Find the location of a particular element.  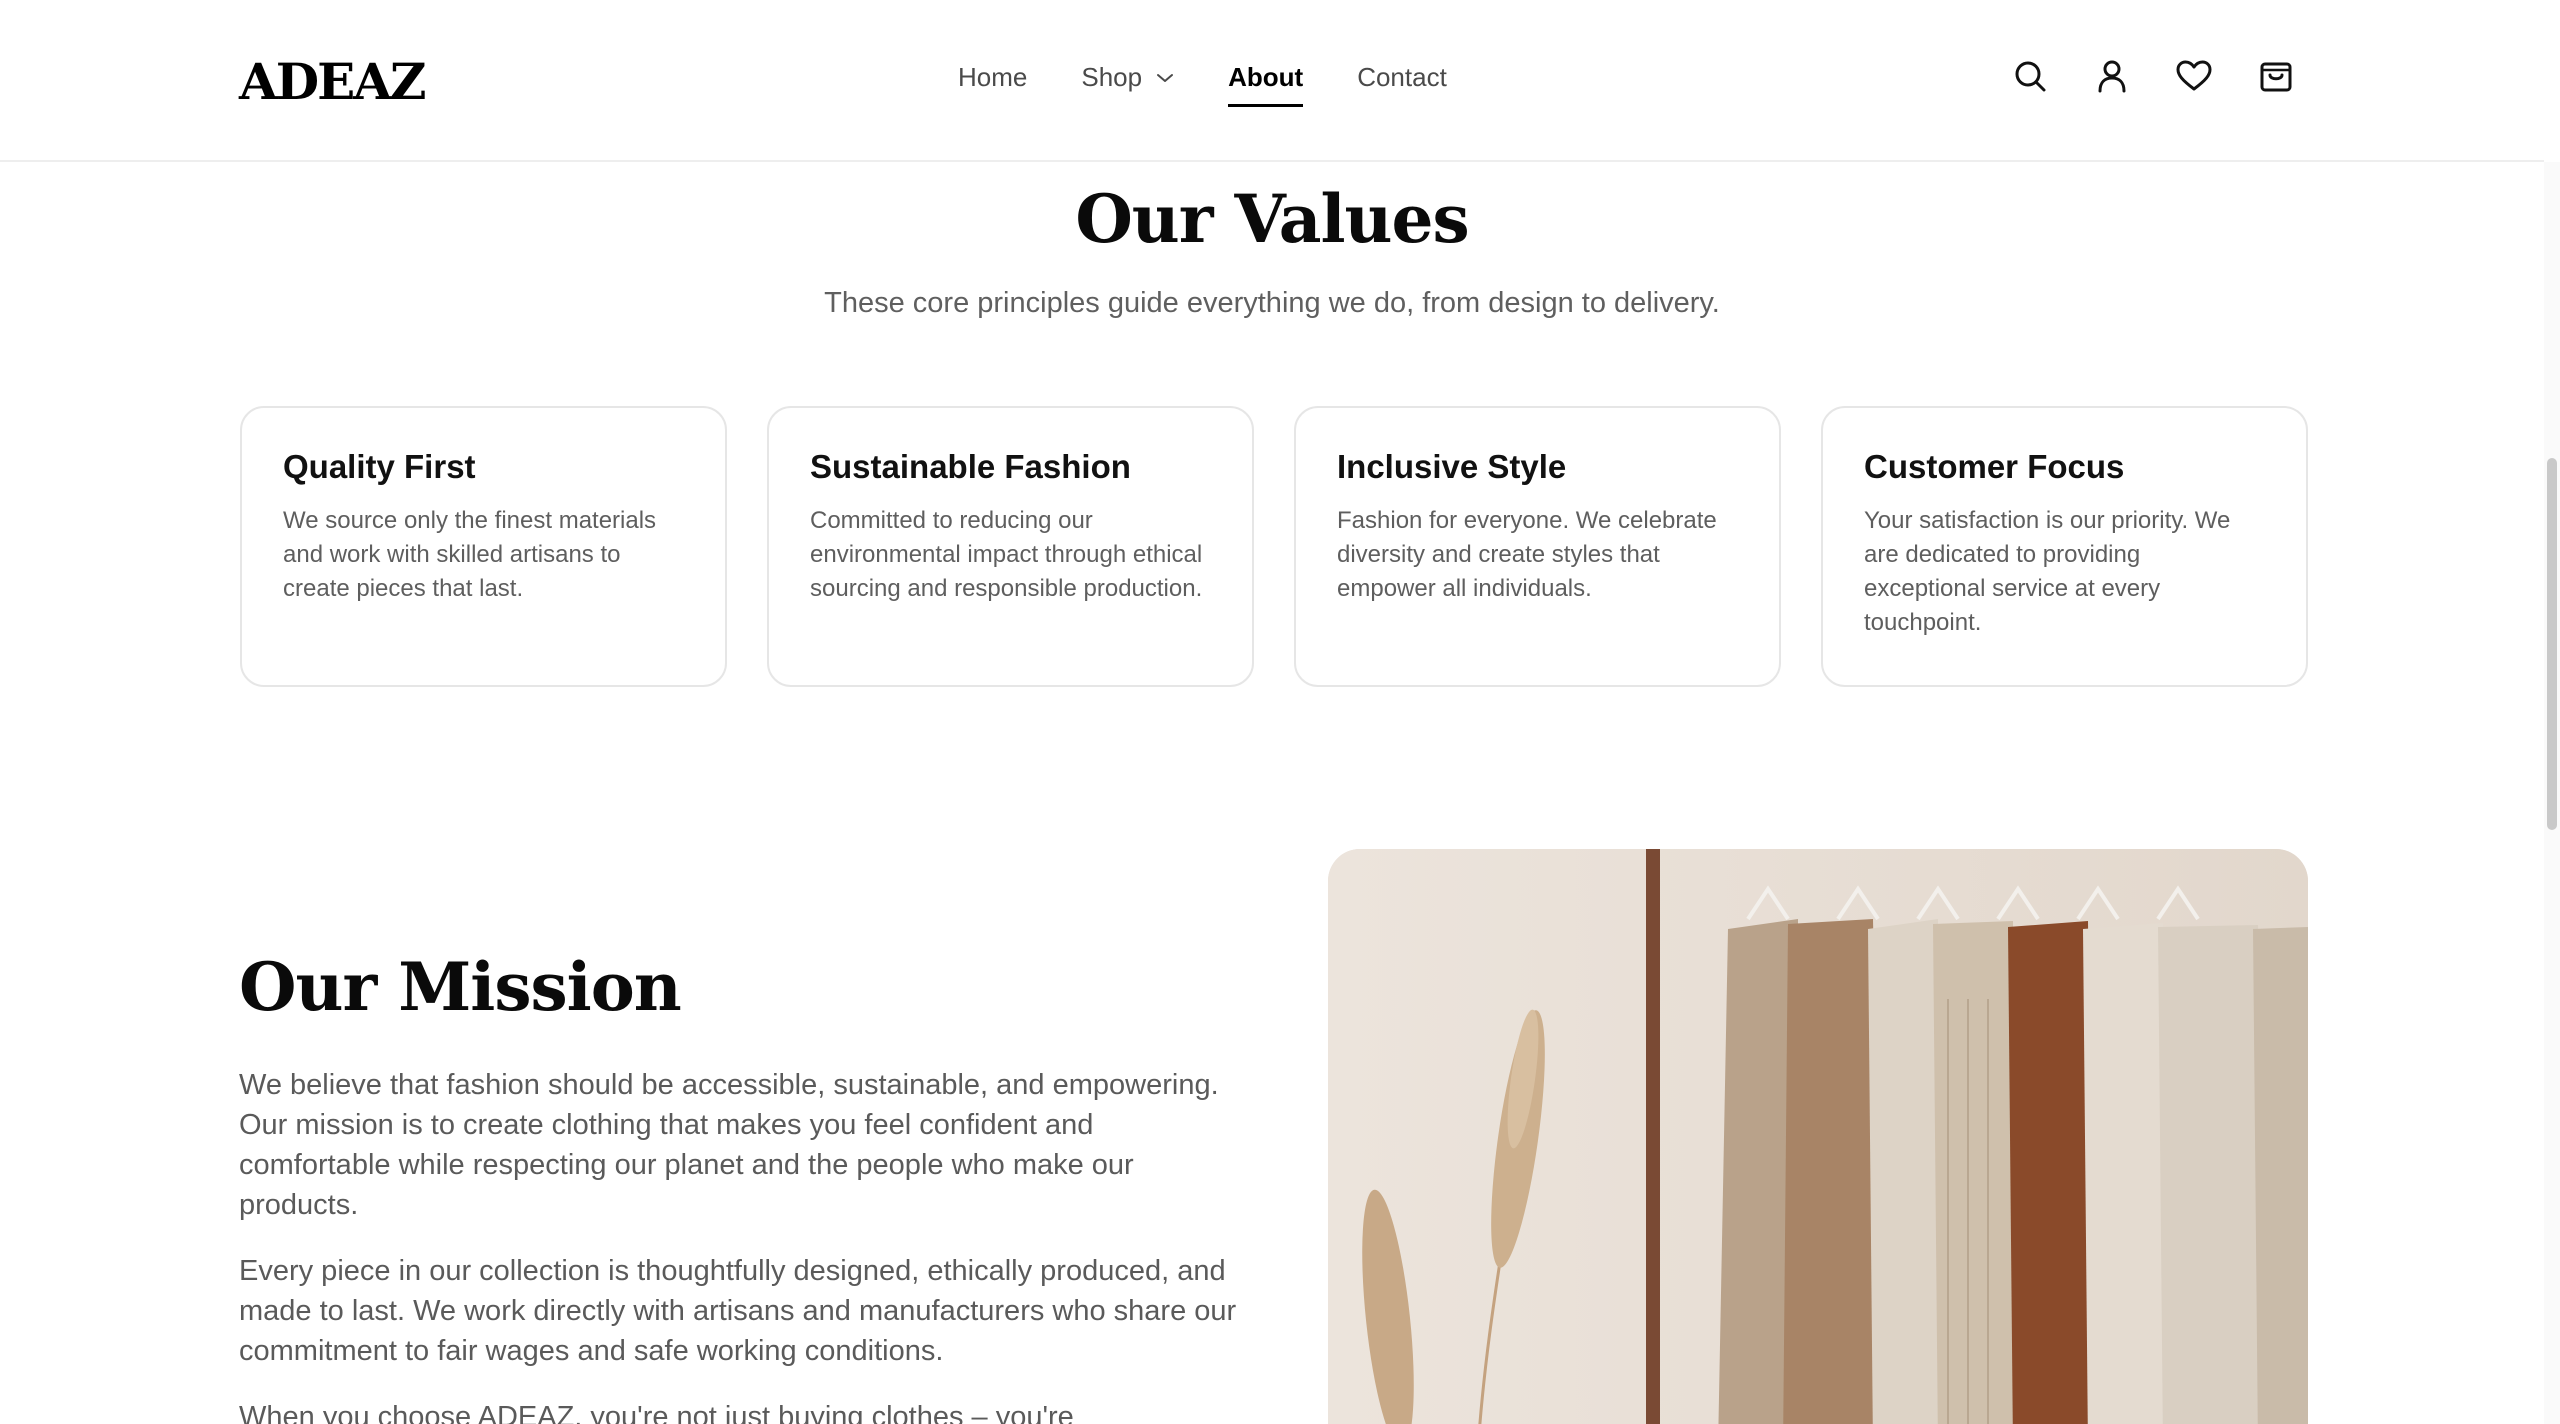

scrollbar-thumb is located at coordinates (2552, 644).